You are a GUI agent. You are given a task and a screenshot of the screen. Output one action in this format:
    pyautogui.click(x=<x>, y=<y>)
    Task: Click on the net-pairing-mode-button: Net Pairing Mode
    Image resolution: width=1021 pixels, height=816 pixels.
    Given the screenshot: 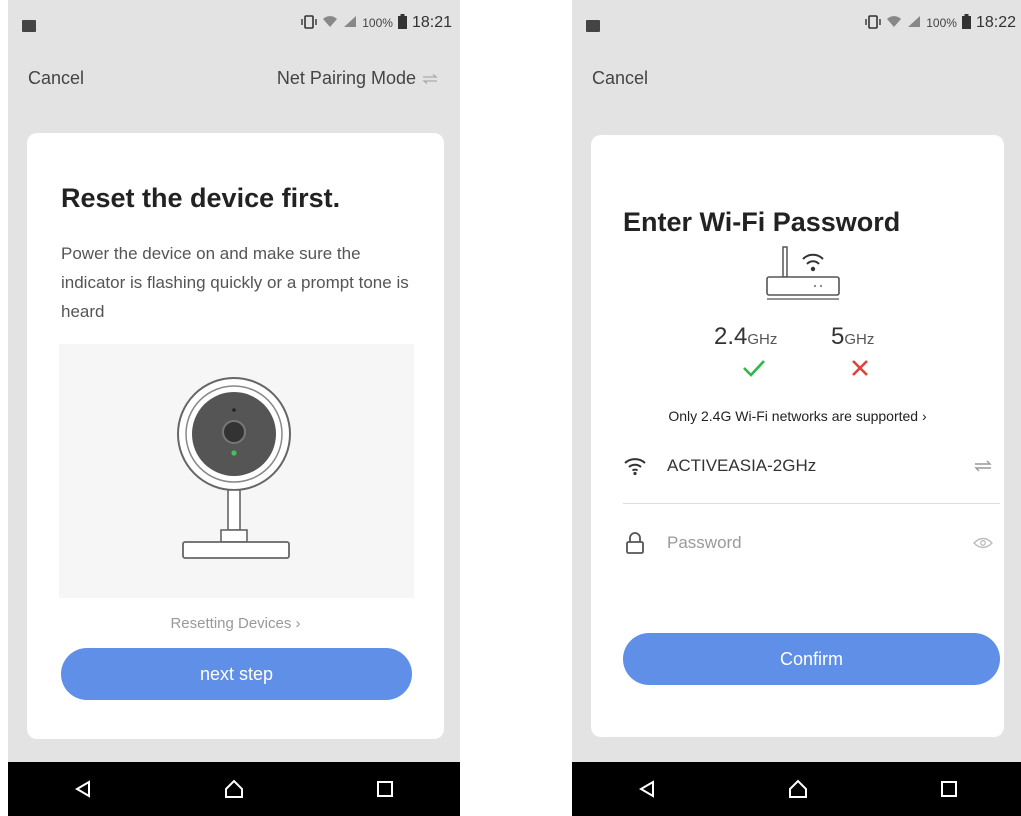 What is the action you would take?
    pyautogui.click(x=357, y=78)
    